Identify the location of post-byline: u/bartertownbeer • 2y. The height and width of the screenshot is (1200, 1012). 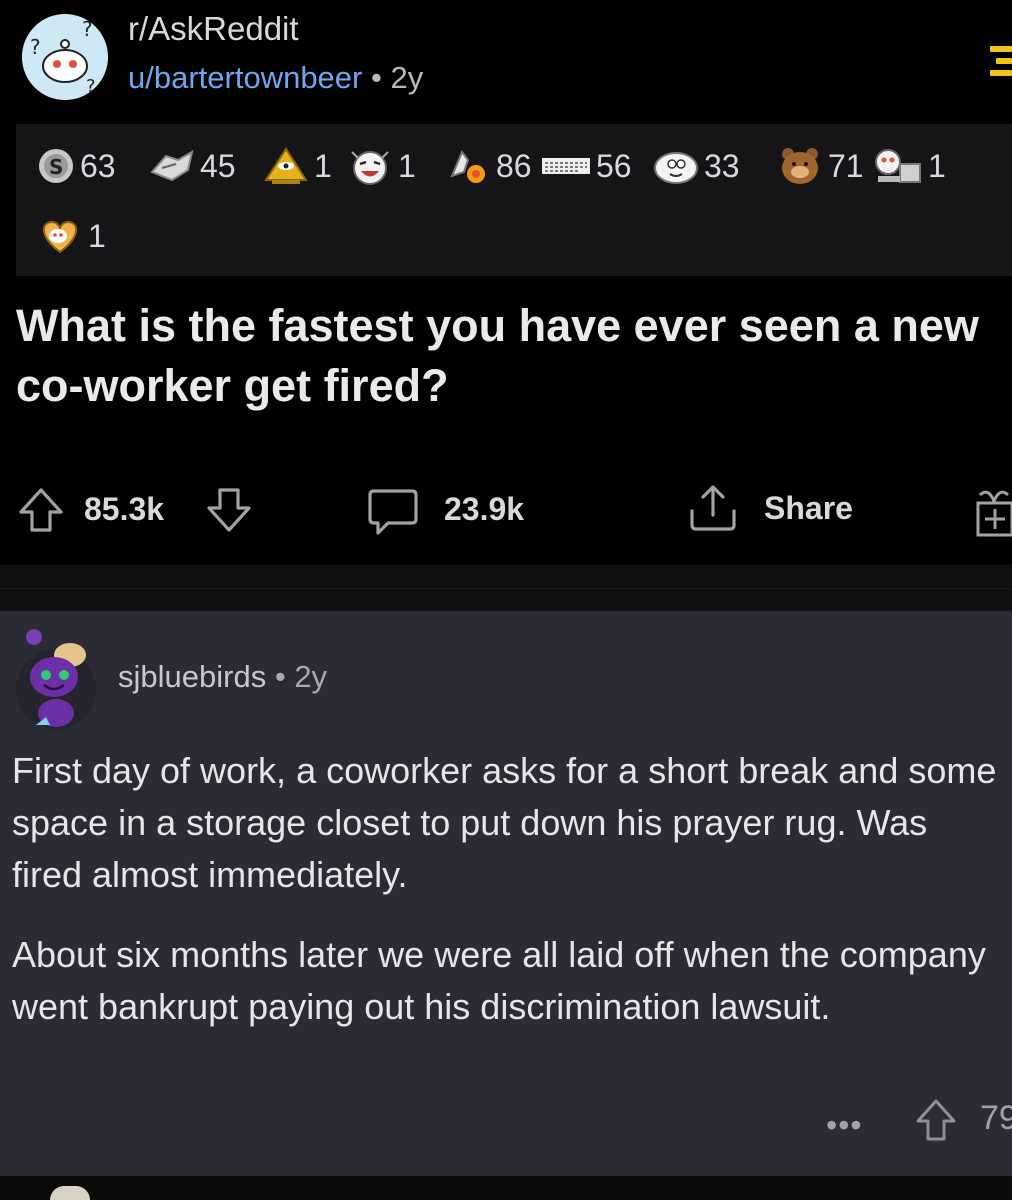
(275, 78).